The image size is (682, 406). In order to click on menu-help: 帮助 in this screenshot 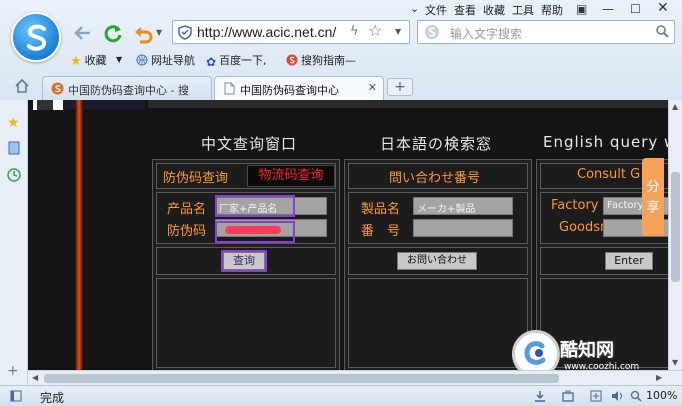, I will do `click(552, 10)`.